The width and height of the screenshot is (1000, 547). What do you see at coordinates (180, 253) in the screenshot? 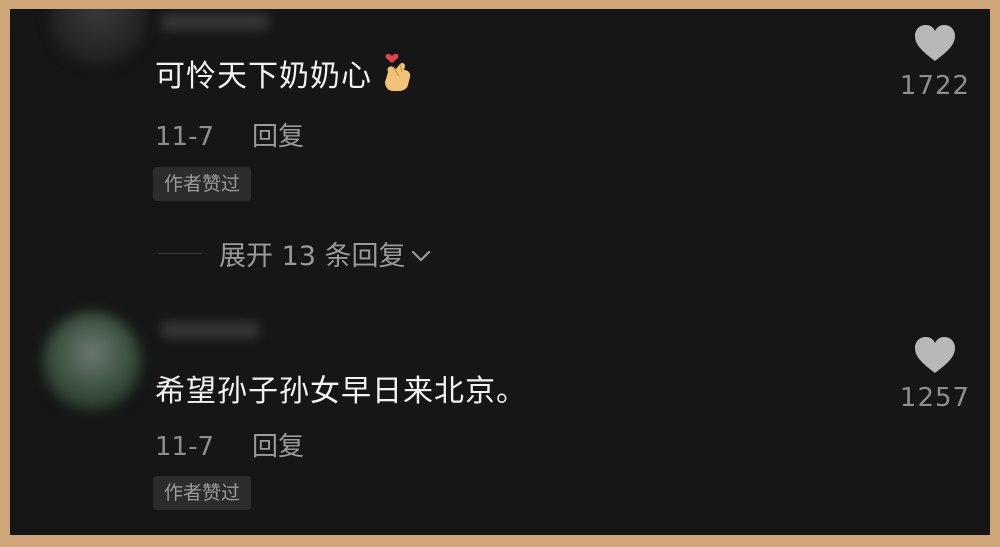
I see `expand-divider` at bounding box center [180, 253].